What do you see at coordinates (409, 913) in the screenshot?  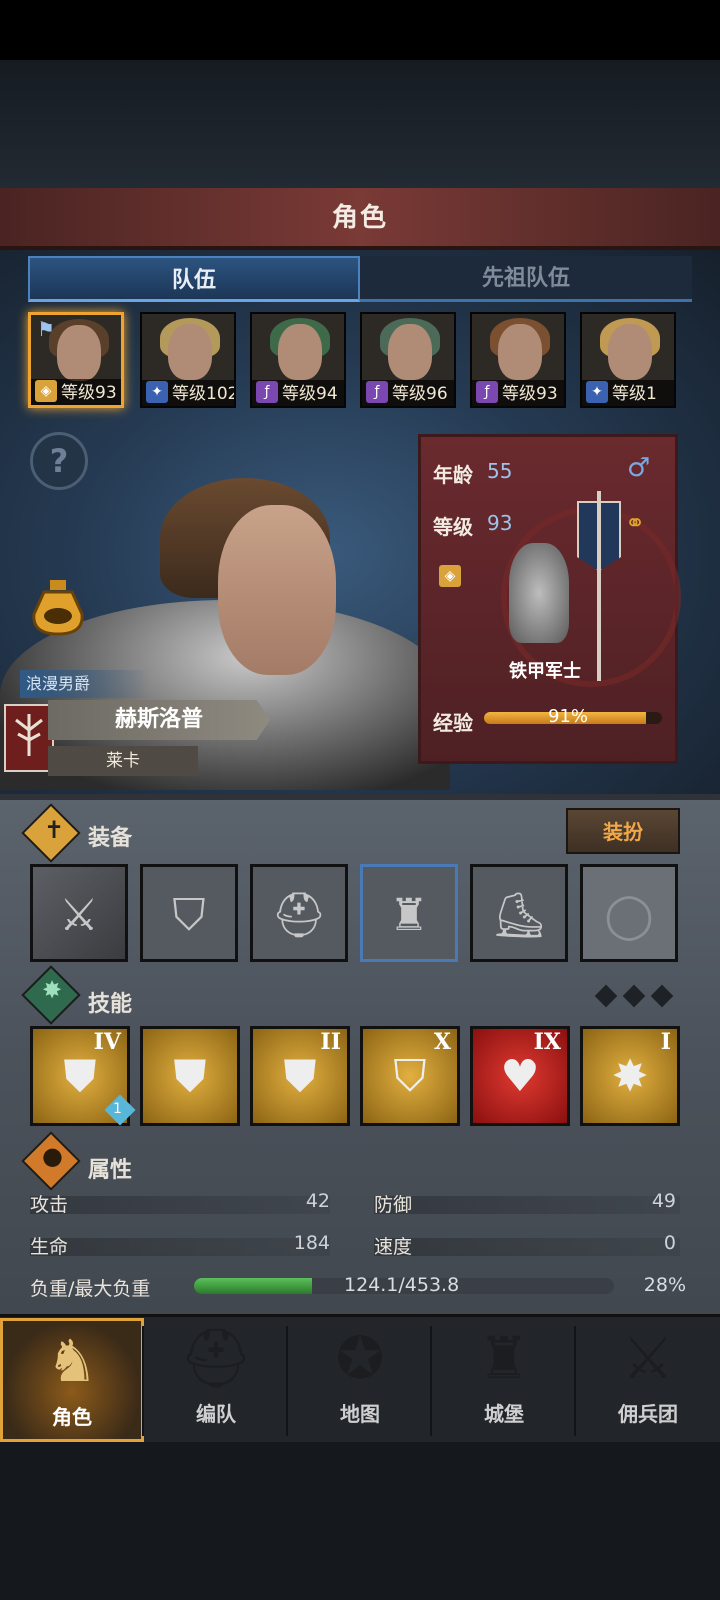 I see `armor-icon: ♜` at bounding box center [409, 913].